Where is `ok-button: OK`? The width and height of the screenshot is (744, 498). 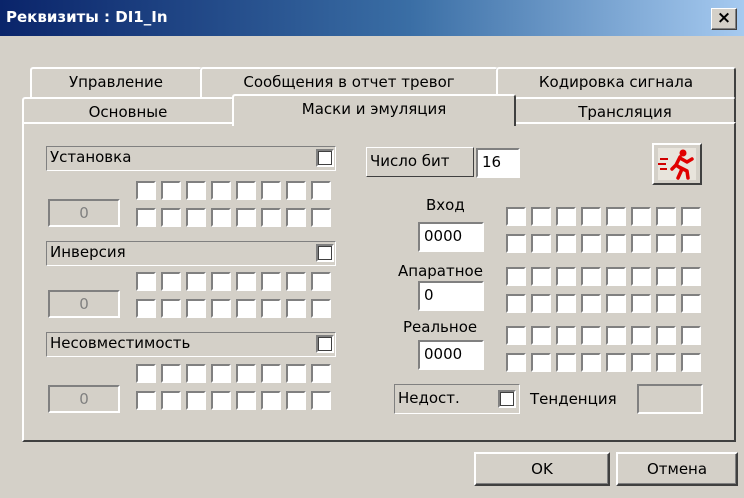 ok-button: OK is located at coordinates (542, 469).